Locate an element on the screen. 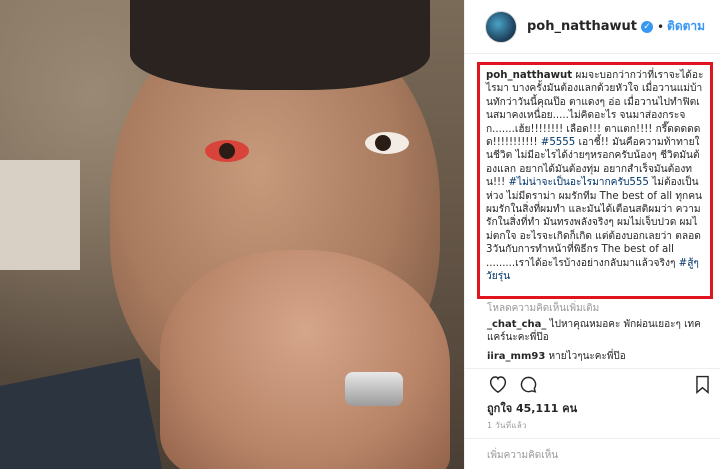  photo-eye is located at coordinates (387, 143).